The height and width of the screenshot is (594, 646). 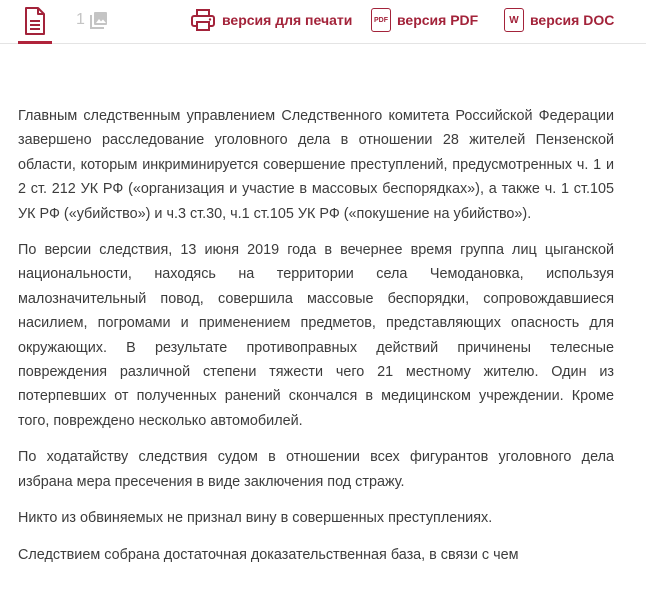 I want to click on word-file-icon: W, so click(x=514, y=20).